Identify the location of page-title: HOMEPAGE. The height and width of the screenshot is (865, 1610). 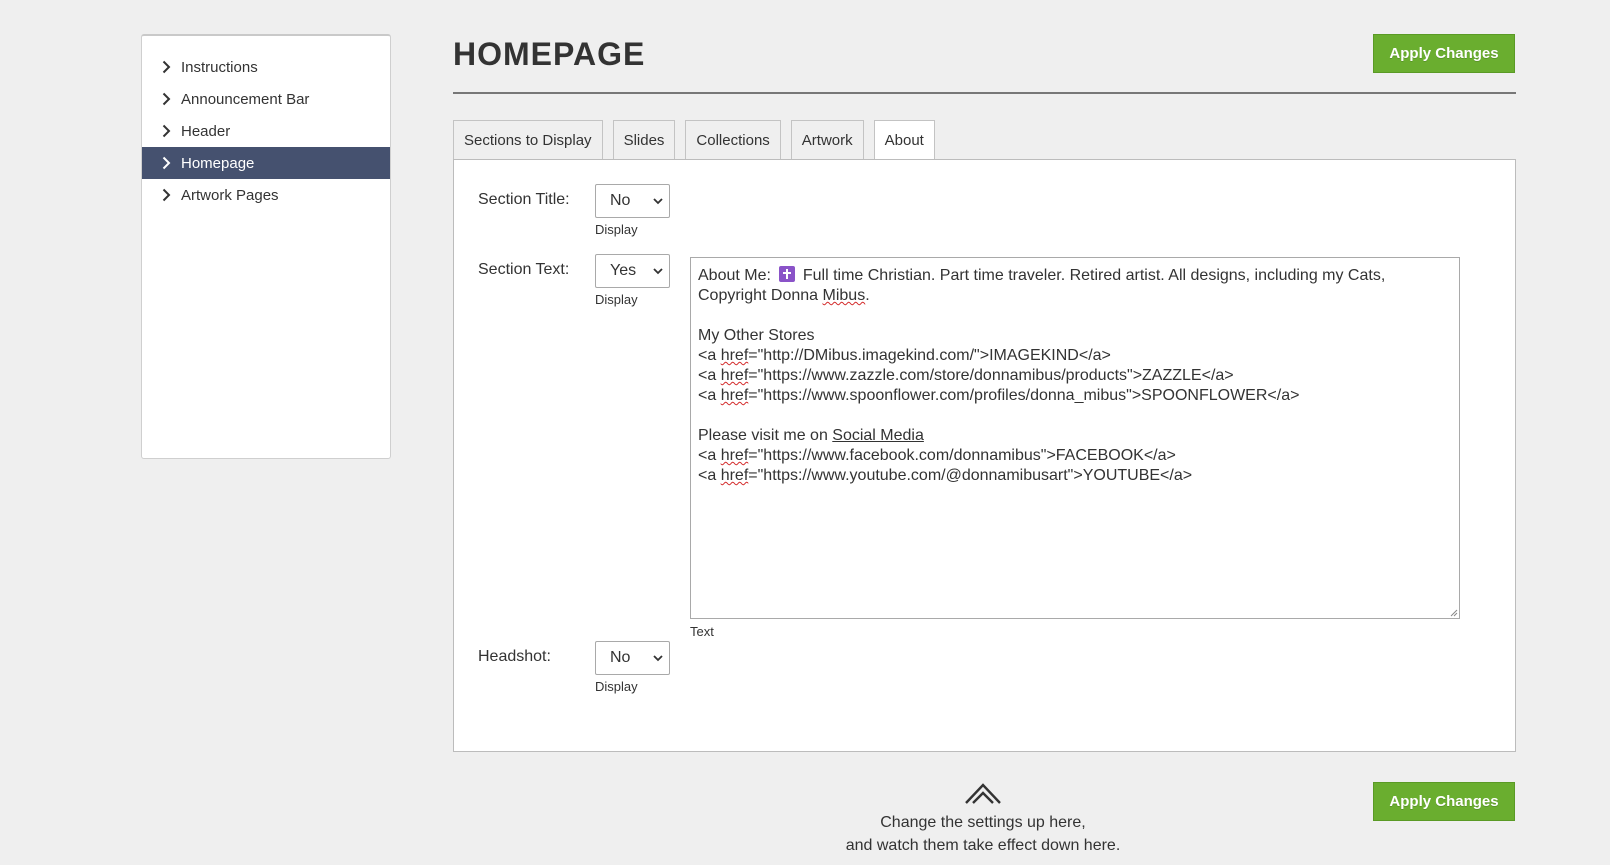
(549, 54).